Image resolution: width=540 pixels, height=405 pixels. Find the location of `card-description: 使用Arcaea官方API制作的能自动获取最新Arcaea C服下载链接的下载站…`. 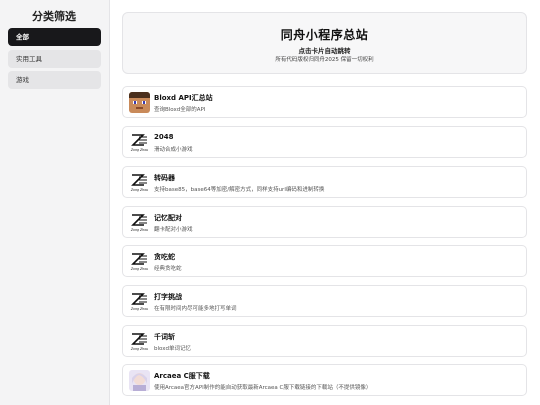

card-description: 使用Arcaea官方API制作的能自动获取最新Arcaea C服下载链接的下载站… is located at coordinates (263, 388).